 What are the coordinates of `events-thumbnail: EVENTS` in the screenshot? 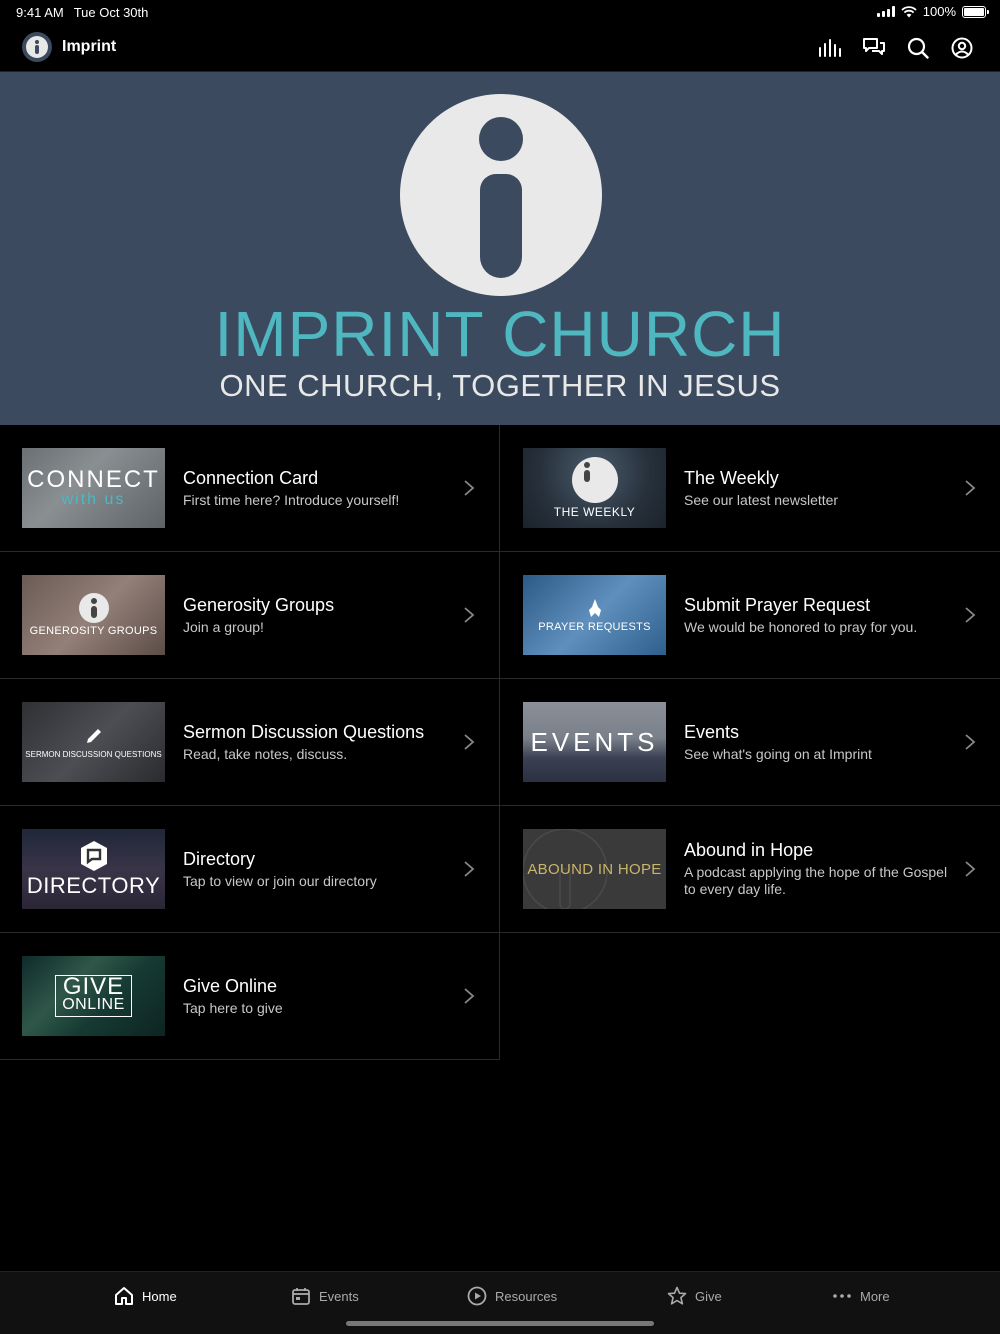 It's located at (594, 742).